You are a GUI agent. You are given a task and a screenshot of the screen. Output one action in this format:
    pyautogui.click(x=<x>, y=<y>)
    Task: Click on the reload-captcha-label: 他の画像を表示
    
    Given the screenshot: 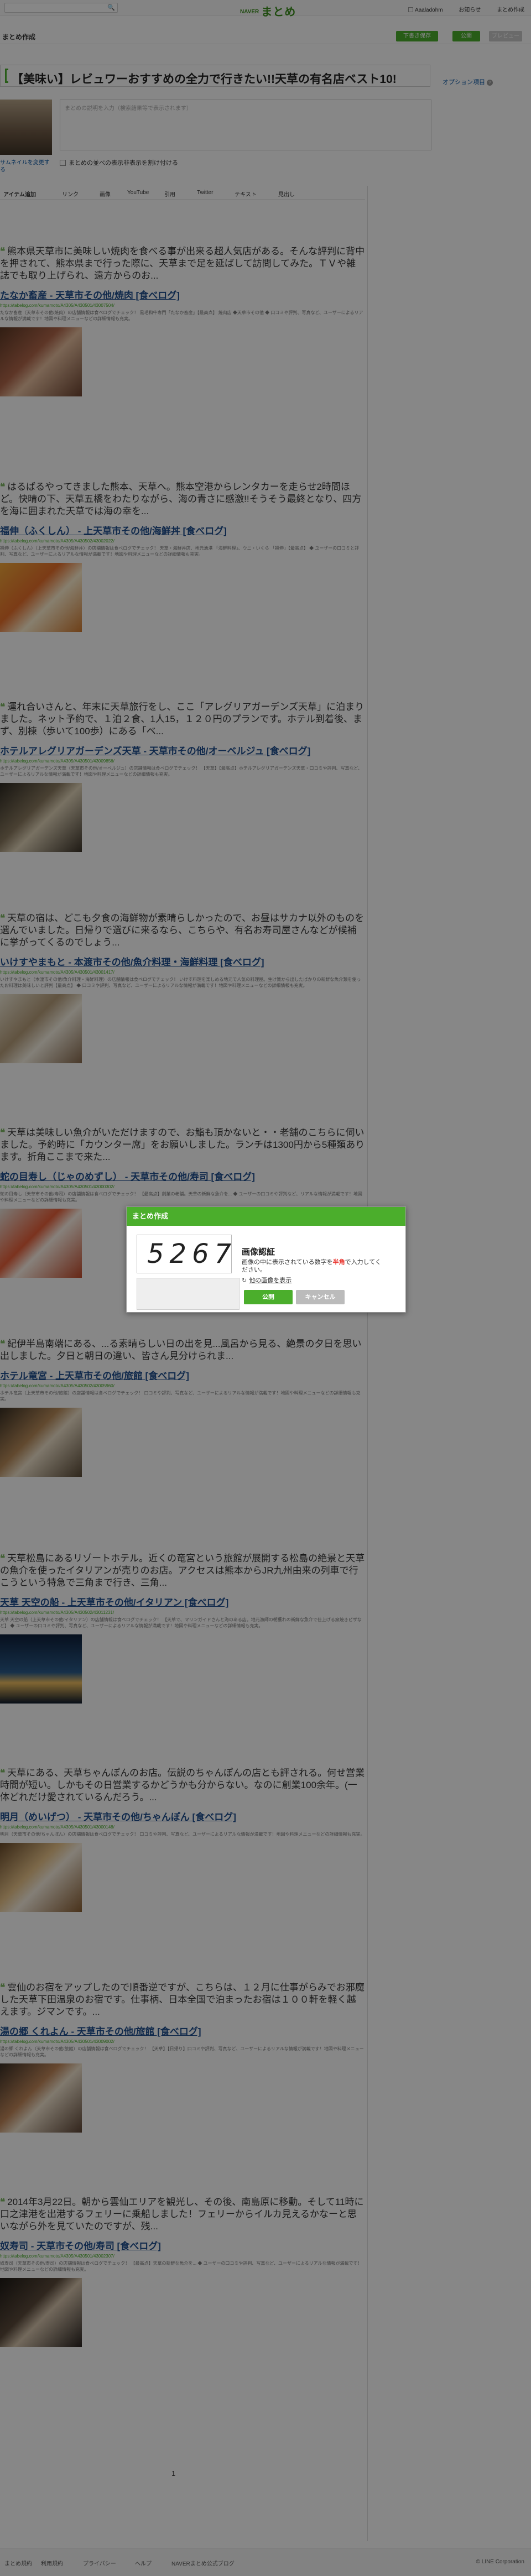 What is the action you would take?
    pyautogui.click(x=270, y=1280)
    